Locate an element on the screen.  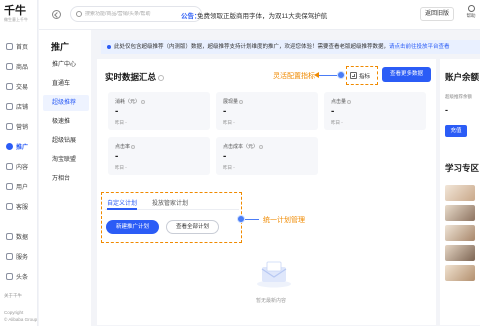
top-bar: 公告： 免费领取正版商用字体，为双11大卖保驾护航 返回旧版 帮助 is located at coordinates (259, 15).